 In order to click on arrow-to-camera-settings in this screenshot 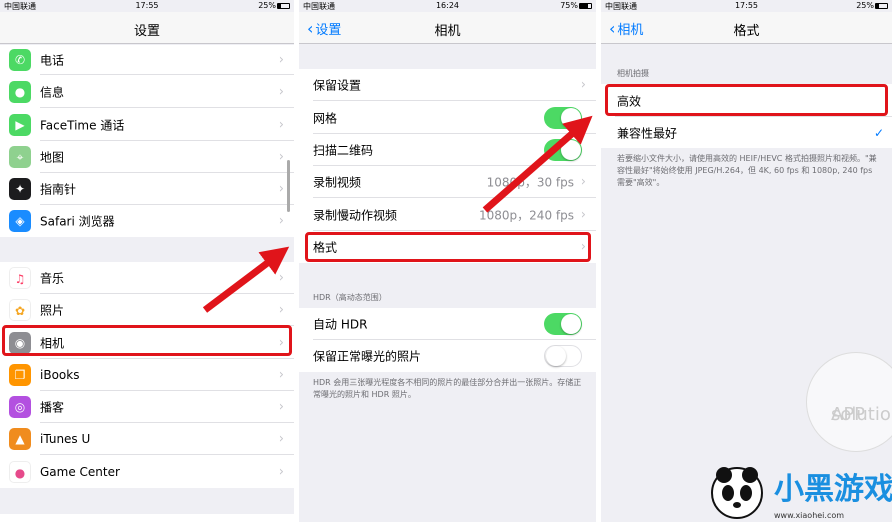, I will do `click(246, 279)`.